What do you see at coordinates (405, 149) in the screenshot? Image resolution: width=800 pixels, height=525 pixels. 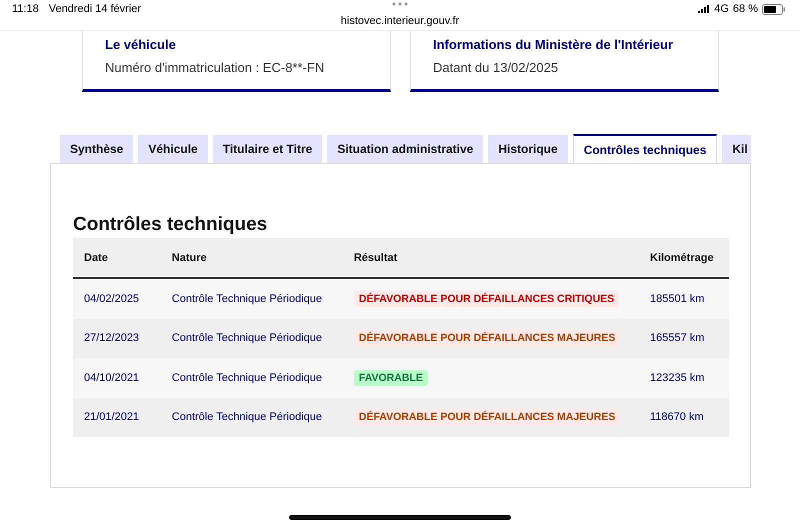 I see `tab: Situation administrative` at bounding box center [405, 149].